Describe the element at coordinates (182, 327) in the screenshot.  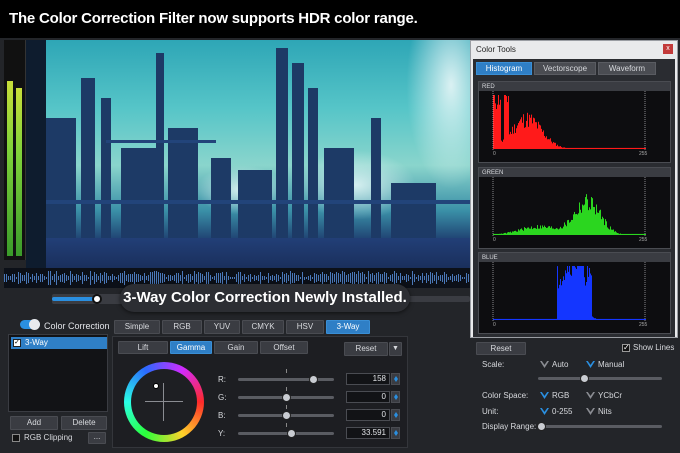
I see `tab-rgb: RGB` at that location.